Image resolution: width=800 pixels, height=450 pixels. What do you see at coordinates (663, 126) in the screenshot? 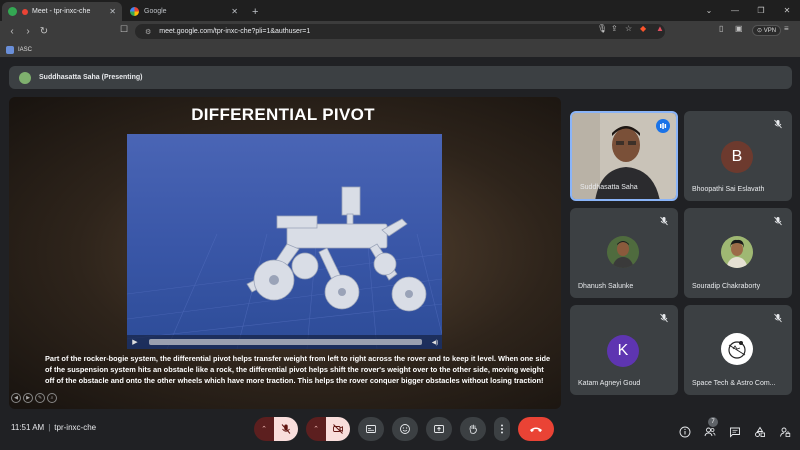
I see `speaking-indicator-icon` at bounding box center [663, 126].